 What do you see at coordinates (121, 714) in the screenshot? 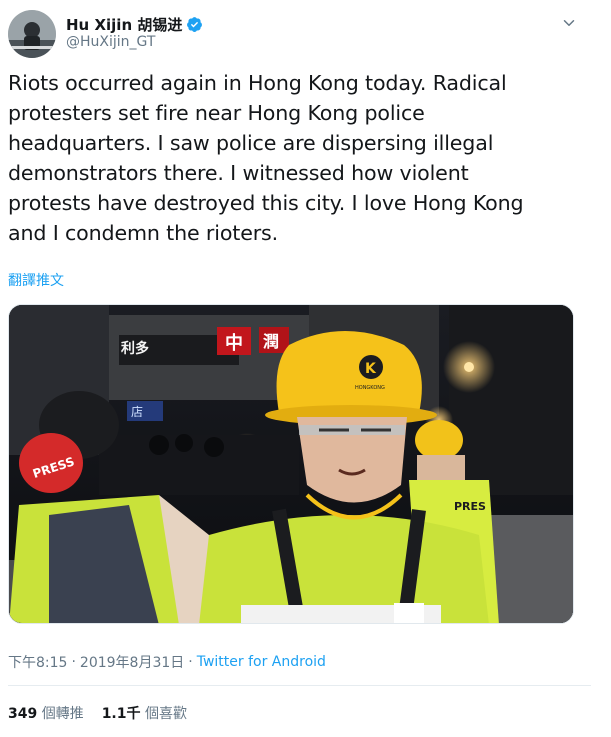
I see `likes-count: 1.1千` at bounding box center [121, 714].